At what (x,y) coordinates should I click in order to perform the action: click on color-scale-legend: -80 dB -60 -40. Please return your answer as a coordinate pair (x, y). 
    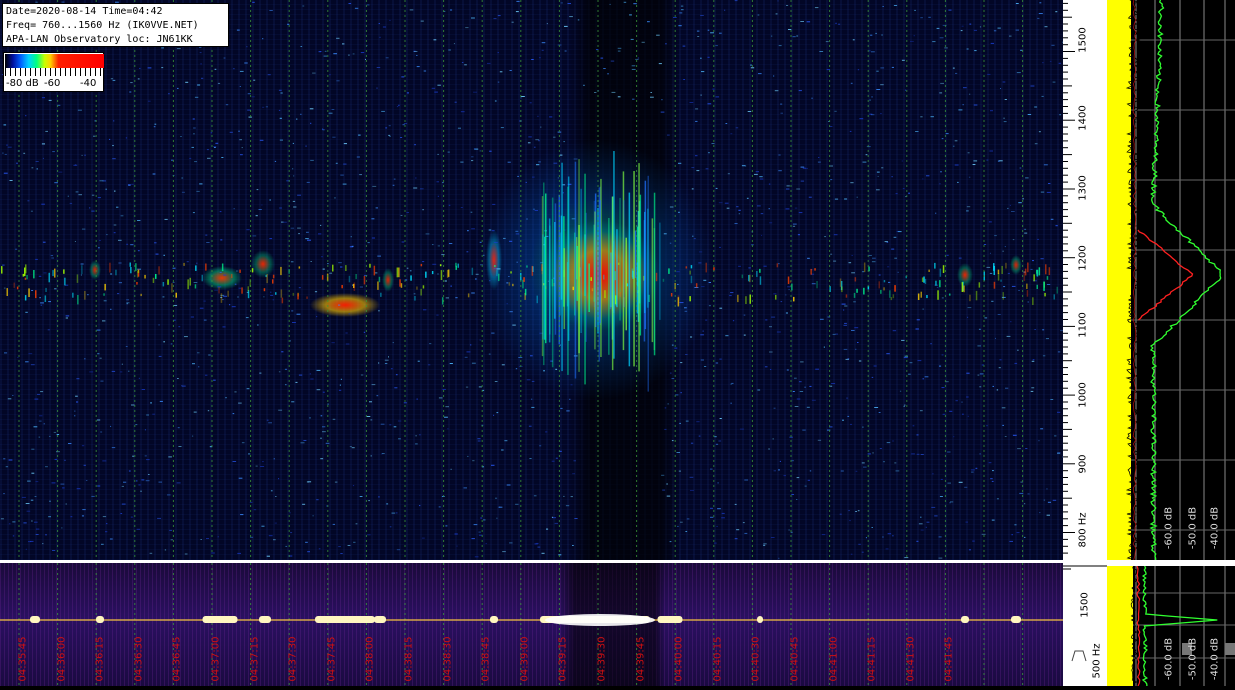
    Looking at the image, I should click on (53, 72).